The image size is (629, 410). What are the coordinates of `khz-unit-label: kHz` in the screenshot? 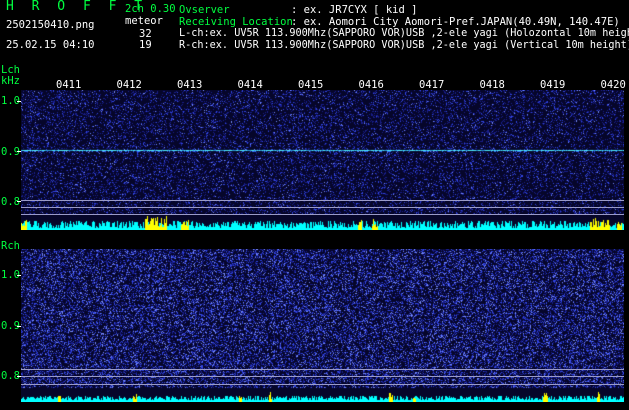 It's located at (10, 81).